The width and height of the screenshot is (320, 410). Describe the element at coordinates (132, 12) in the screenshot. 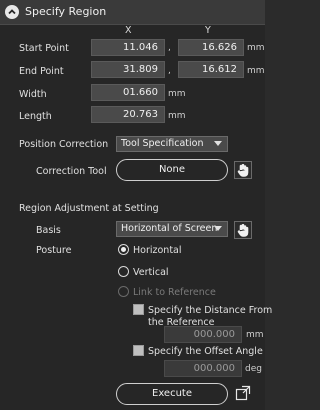

I see `panel-header: Specify Region` at that location.